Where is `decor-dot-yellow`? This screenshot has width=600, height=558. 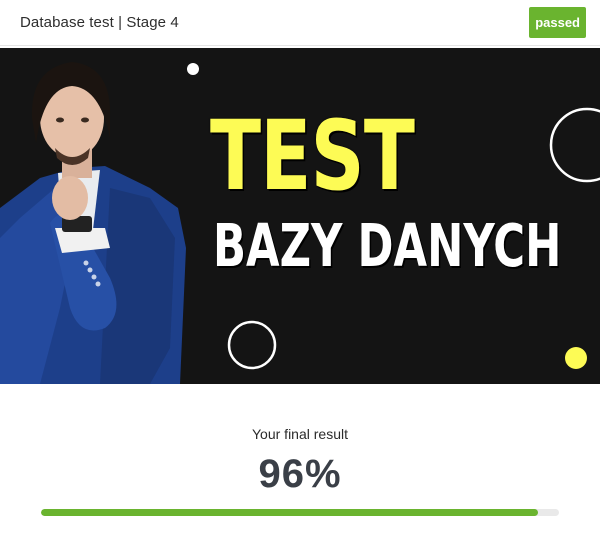
decor-dot-yellow is located at coordinates (576, 358).